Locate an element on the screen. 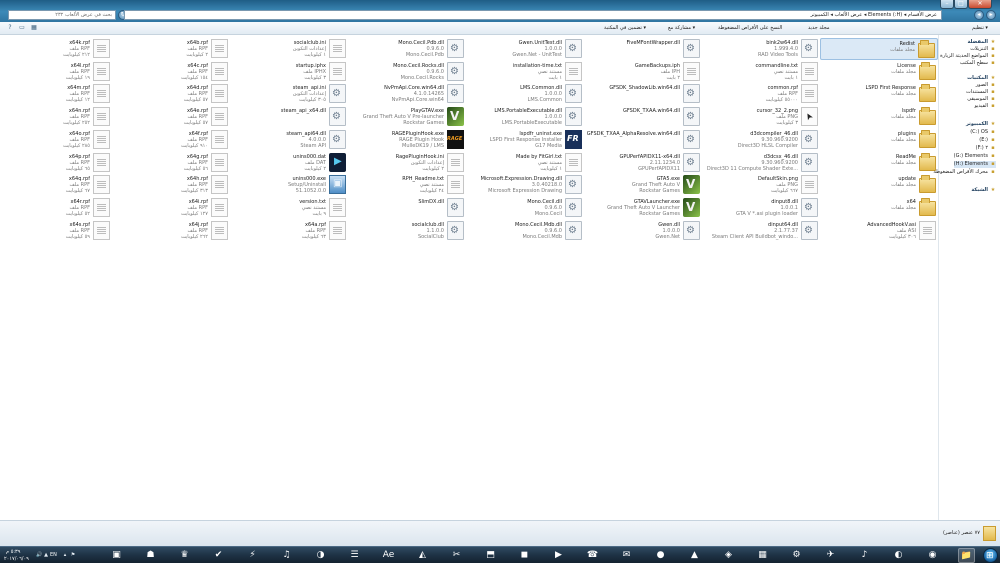 Image resolution: width=1000 pixels, height=563 pixels. file-item: x64j.rpf ملف RPF ٢٦٢ كيلوبايت is located at coordinates (171, 231).